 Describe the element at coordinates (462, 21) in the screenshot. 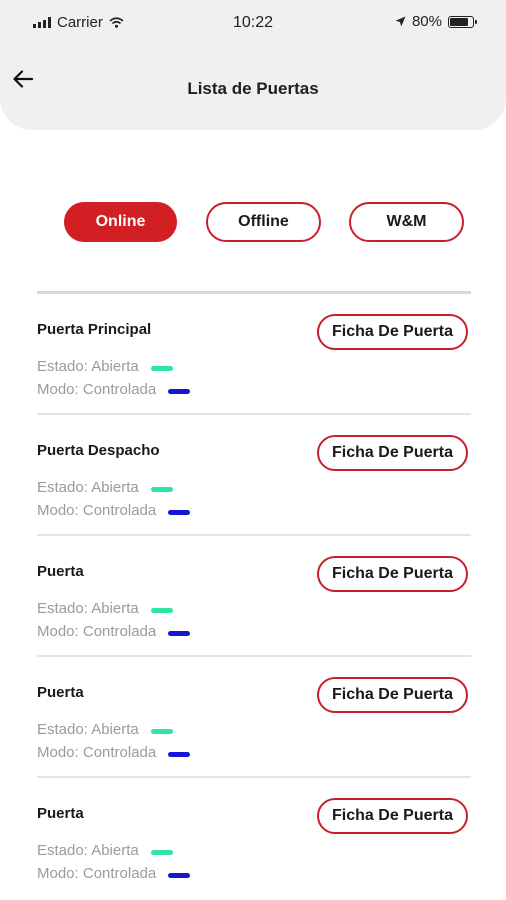

I see `battery-icon` at that location.